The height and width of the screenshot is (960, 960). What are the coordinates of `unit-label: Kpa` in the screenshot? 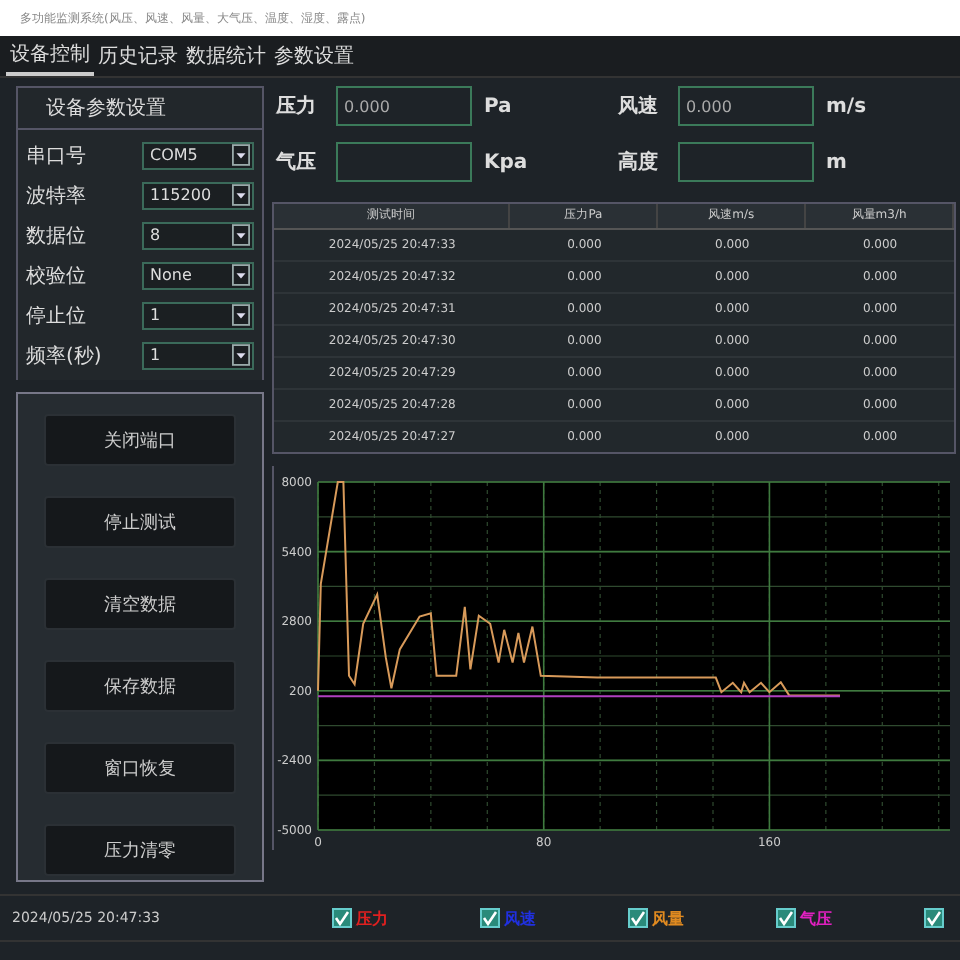 It's located at (506, 162).